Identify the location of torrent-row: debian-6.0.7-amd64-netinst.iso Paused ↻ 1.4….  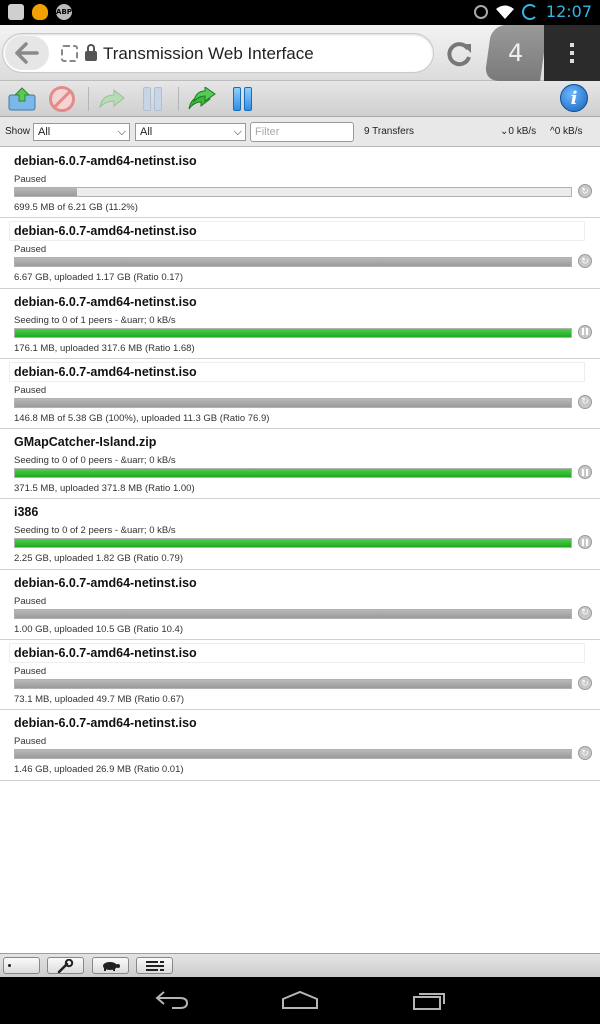
(300, 745).